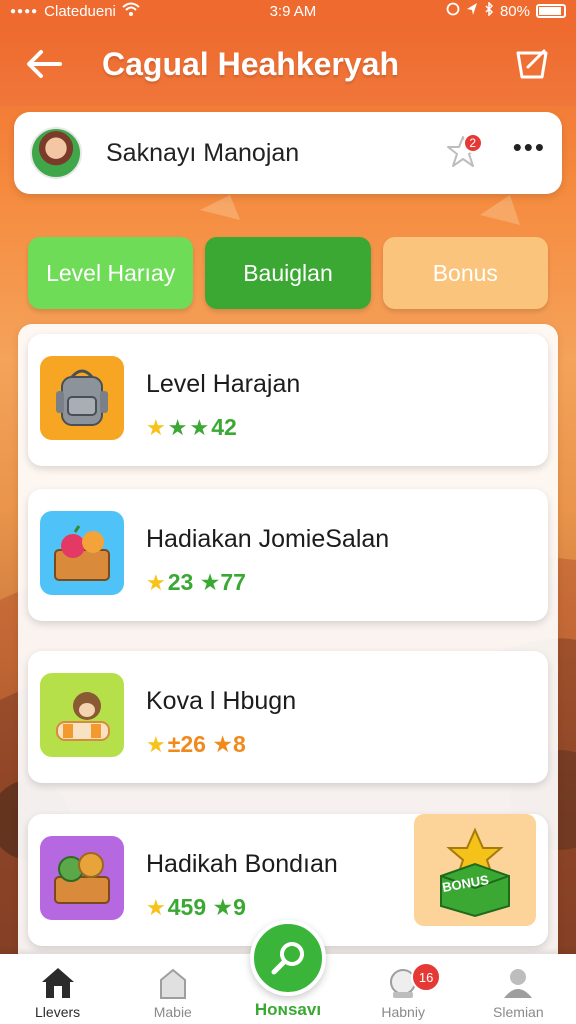 The height and width of the screenshot is (1024, 576). I want to click on list-item: Hadiakan JomieSalan ★ 23 ★77, so click(288, 555).